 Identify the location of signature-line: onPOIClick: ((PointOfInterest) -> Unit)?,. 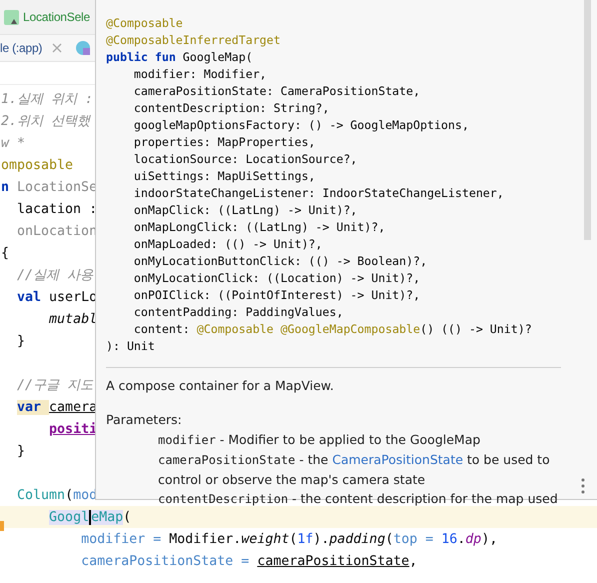
(277, 295).